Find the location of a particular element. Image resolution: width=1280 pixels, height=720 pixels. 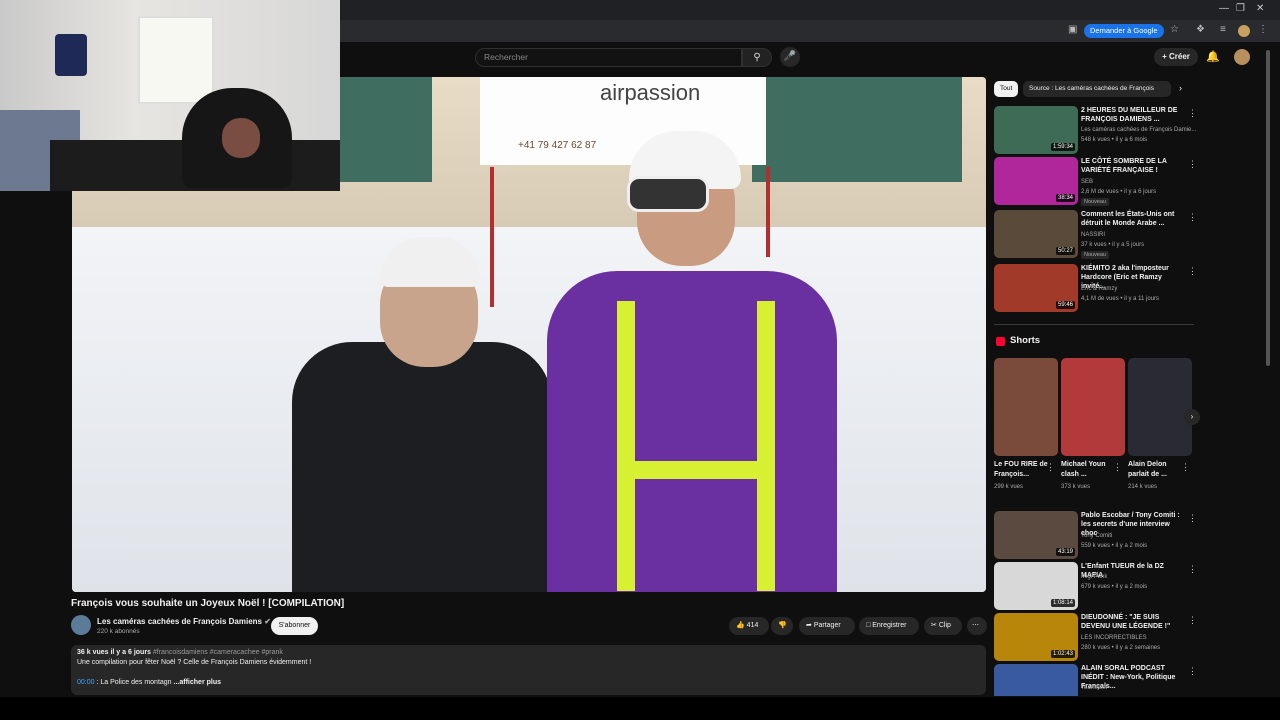

channel-avatar is located at coordinates (81, 625).